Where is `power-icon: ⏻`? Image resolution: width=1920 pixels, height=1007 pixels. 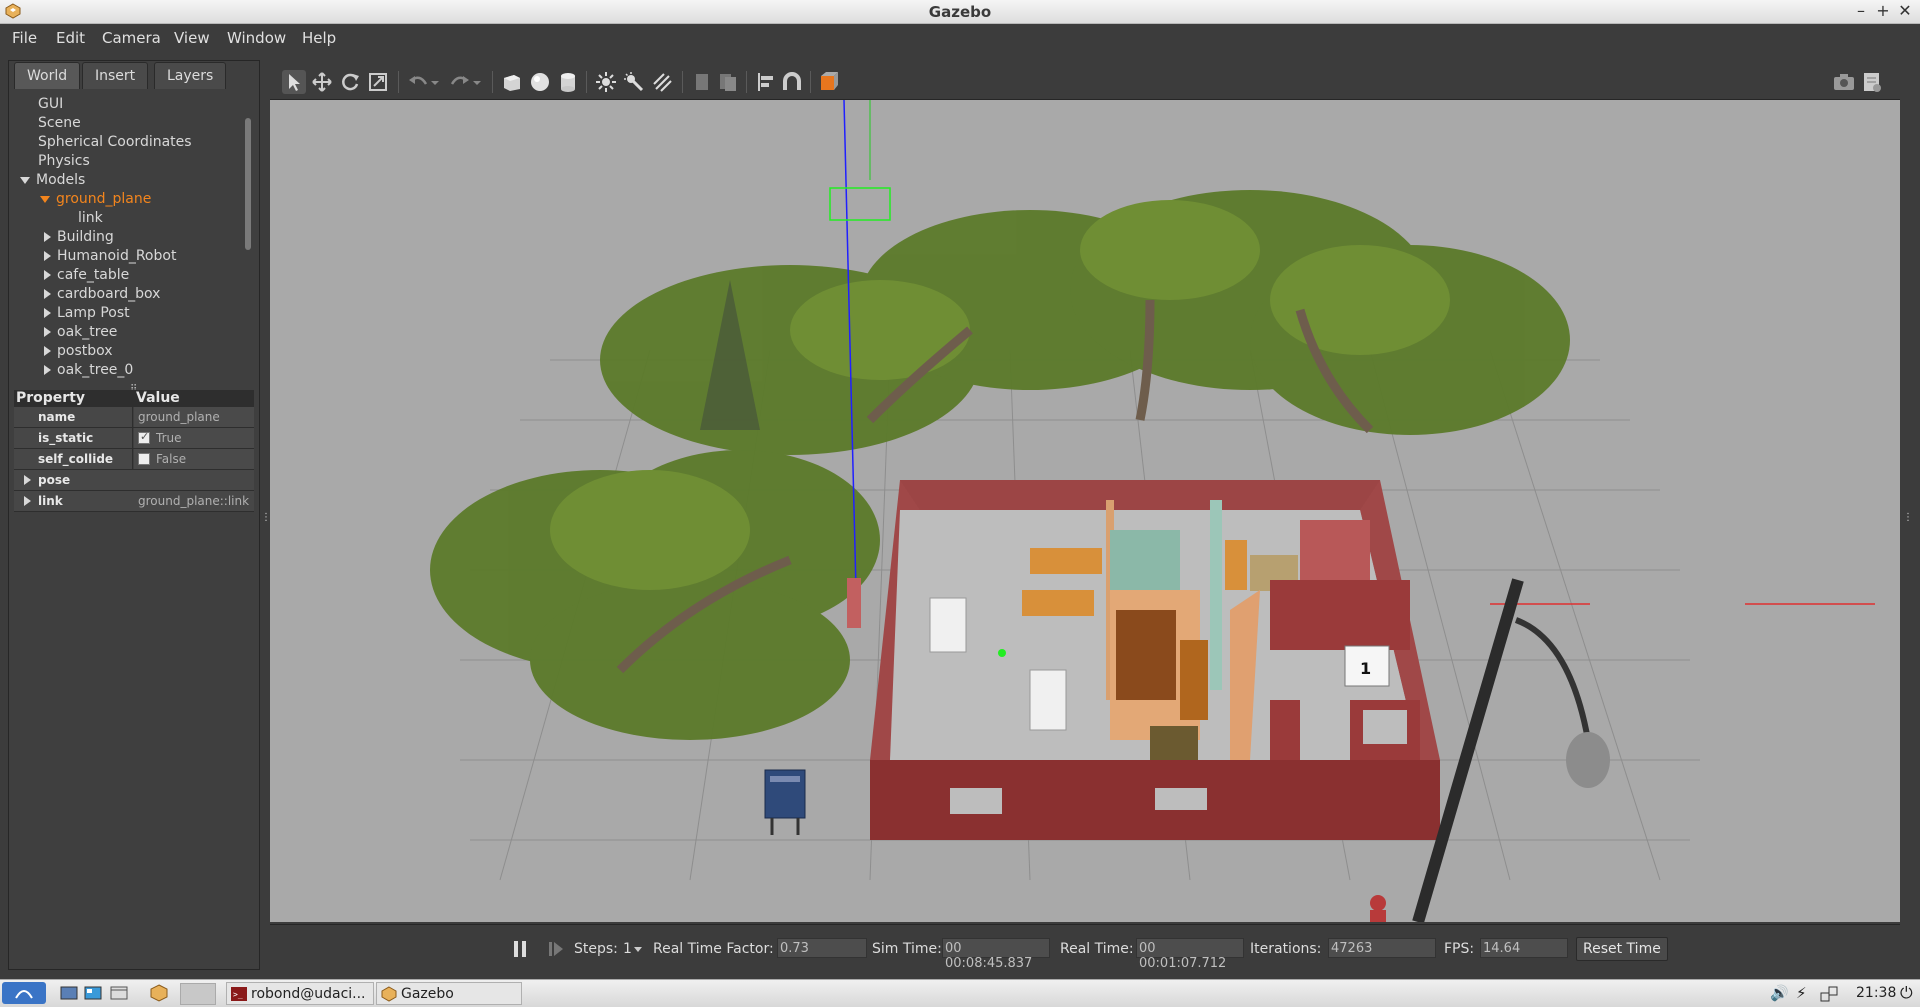
power-icon: ⏻ is located at coordinates (1906, 993).